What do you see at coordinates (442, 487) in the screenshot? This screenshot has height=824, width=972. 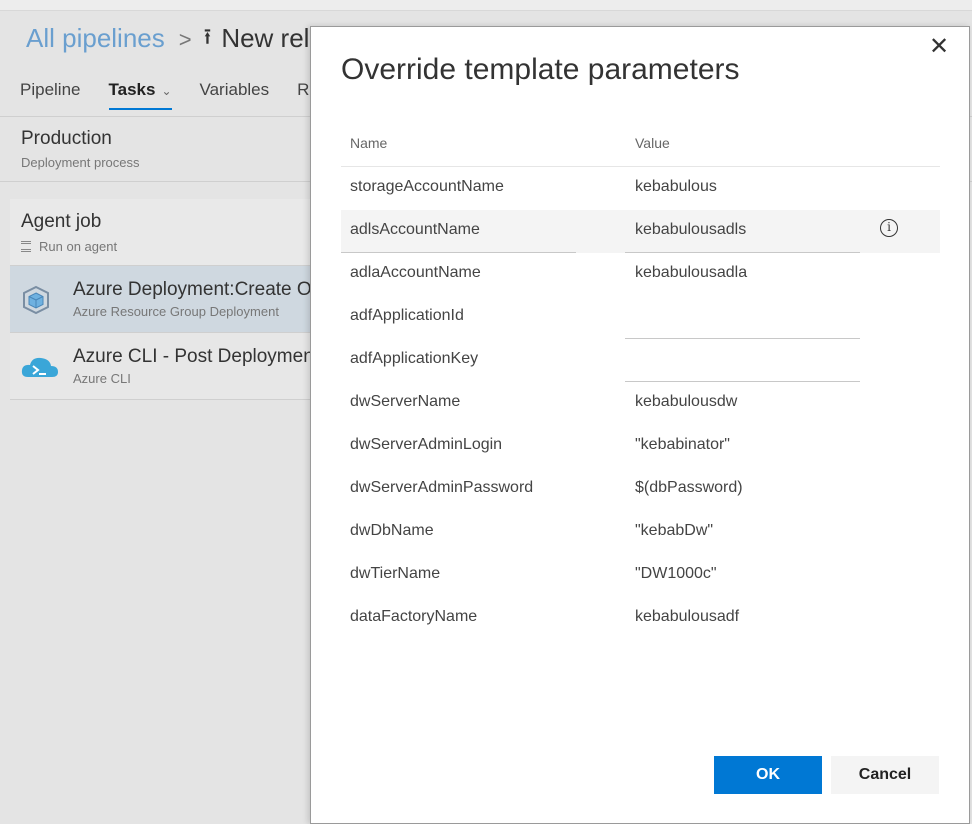 I see `param-name: dwServerAdminPassword` at bounding box center [442, 487].